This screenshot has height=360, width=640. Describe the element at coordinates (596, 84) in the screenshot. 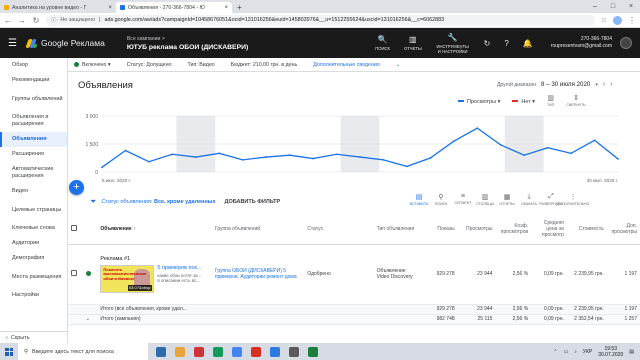

I see `dropdown-icon: ▾` at that location.